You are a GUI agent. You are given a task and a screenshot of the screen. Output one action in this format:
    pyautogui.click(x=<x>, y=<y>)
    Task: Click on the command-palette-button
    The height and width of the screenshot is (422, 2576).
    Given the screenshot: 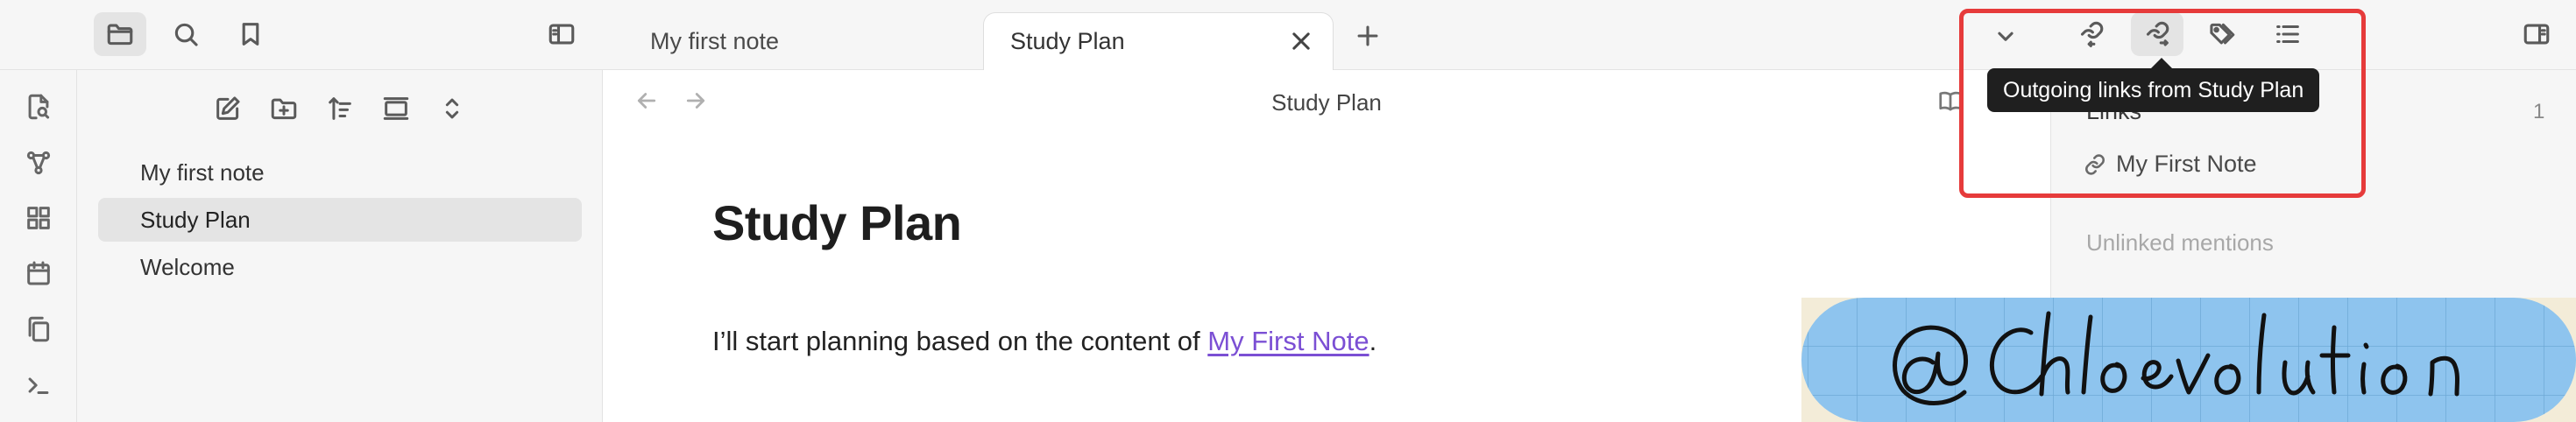 What is the action you would take?
    pyautogui.click(x=38, y=385)
    